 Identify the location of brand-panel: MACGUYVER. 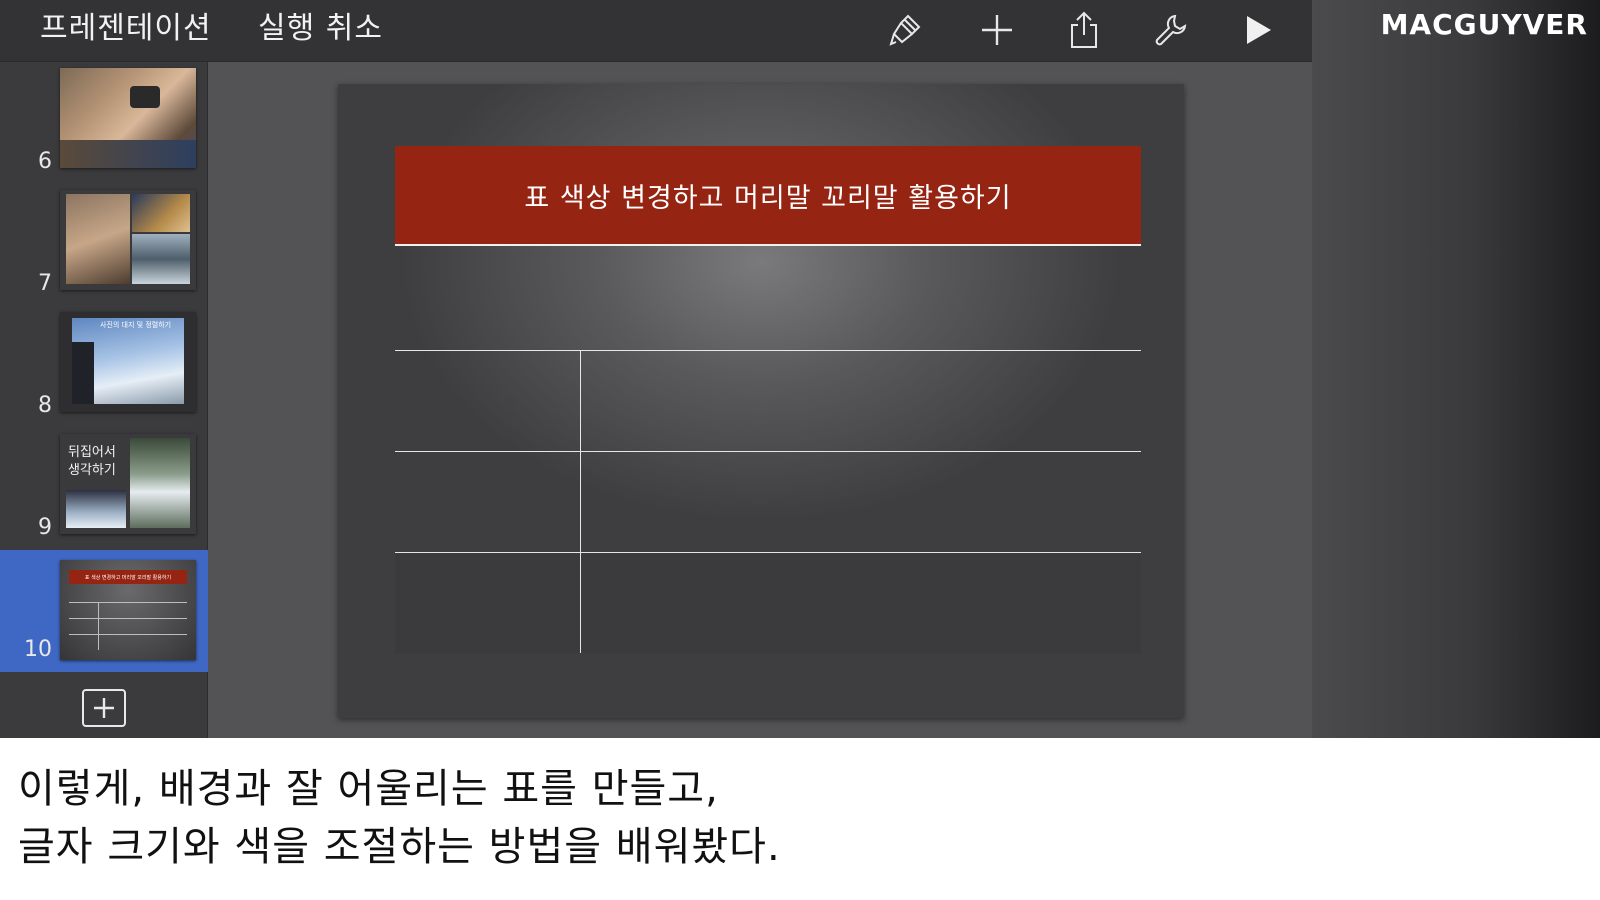
(1456, 369).